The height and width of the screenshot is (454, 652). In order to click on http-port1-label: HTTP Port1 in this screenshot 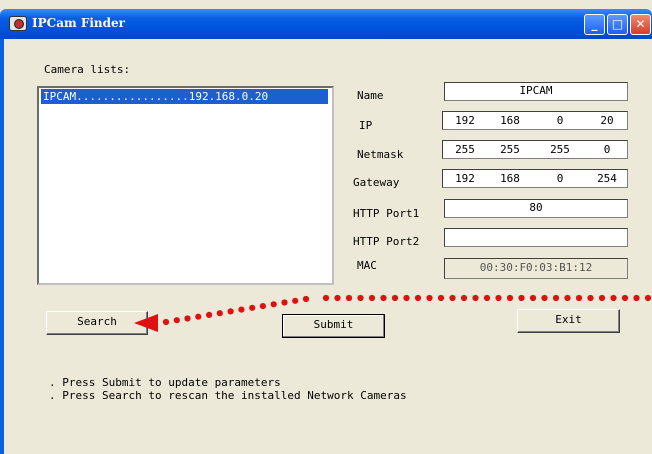, I will do `click(386, 213)`.